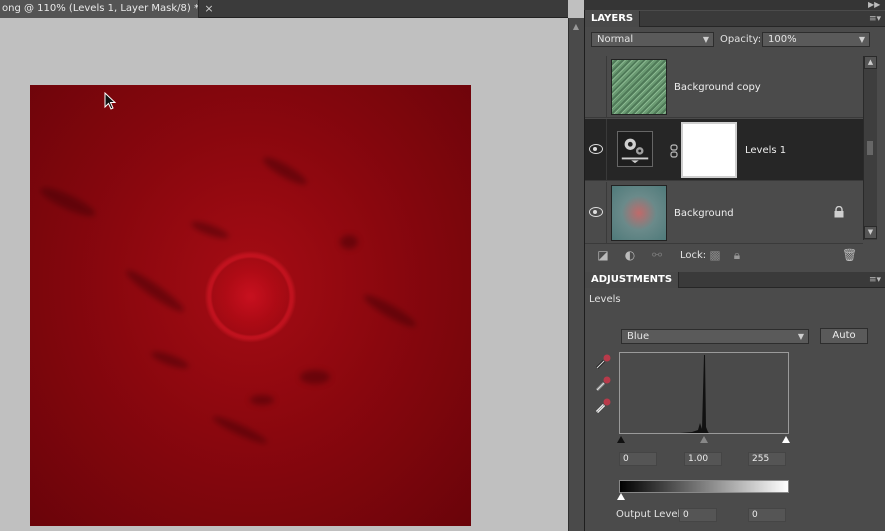 Image resolution: width=885 pixels, height=531 pixels. I want to click on layer-name: Background, so click(704, 213).